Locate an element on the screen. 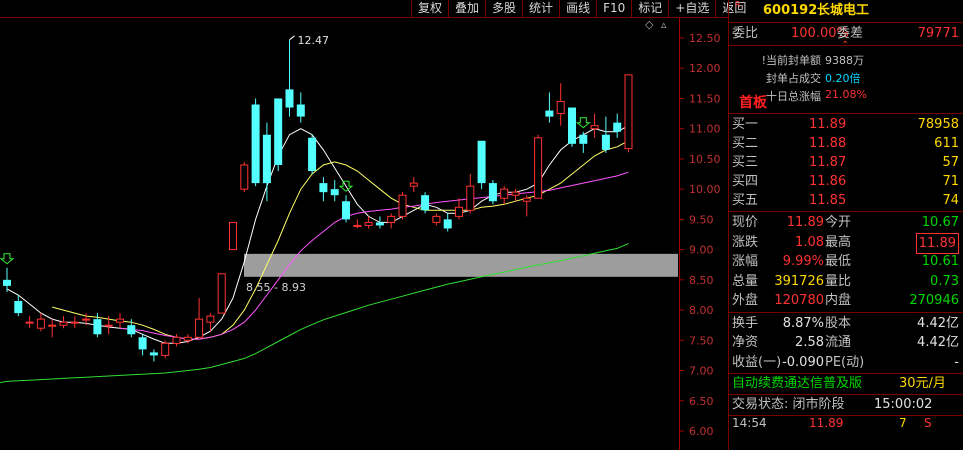 This screenshot has height=450, width=963. y-tick-label: 8.00 is located at coordinates (701, 310).